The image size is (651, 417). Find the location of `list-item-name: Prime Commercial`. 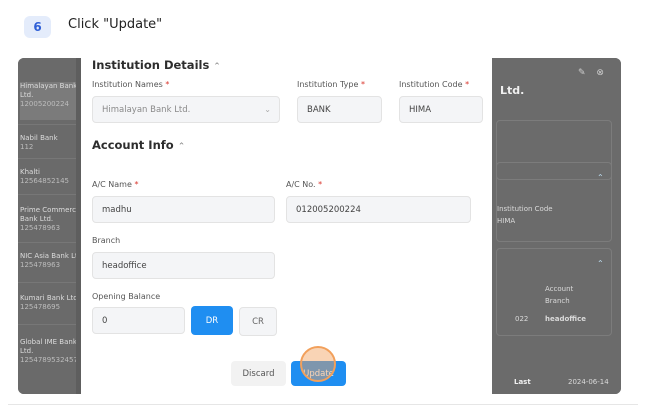

list-item-name: Prime Commercial is located at coordinates (48, 210).